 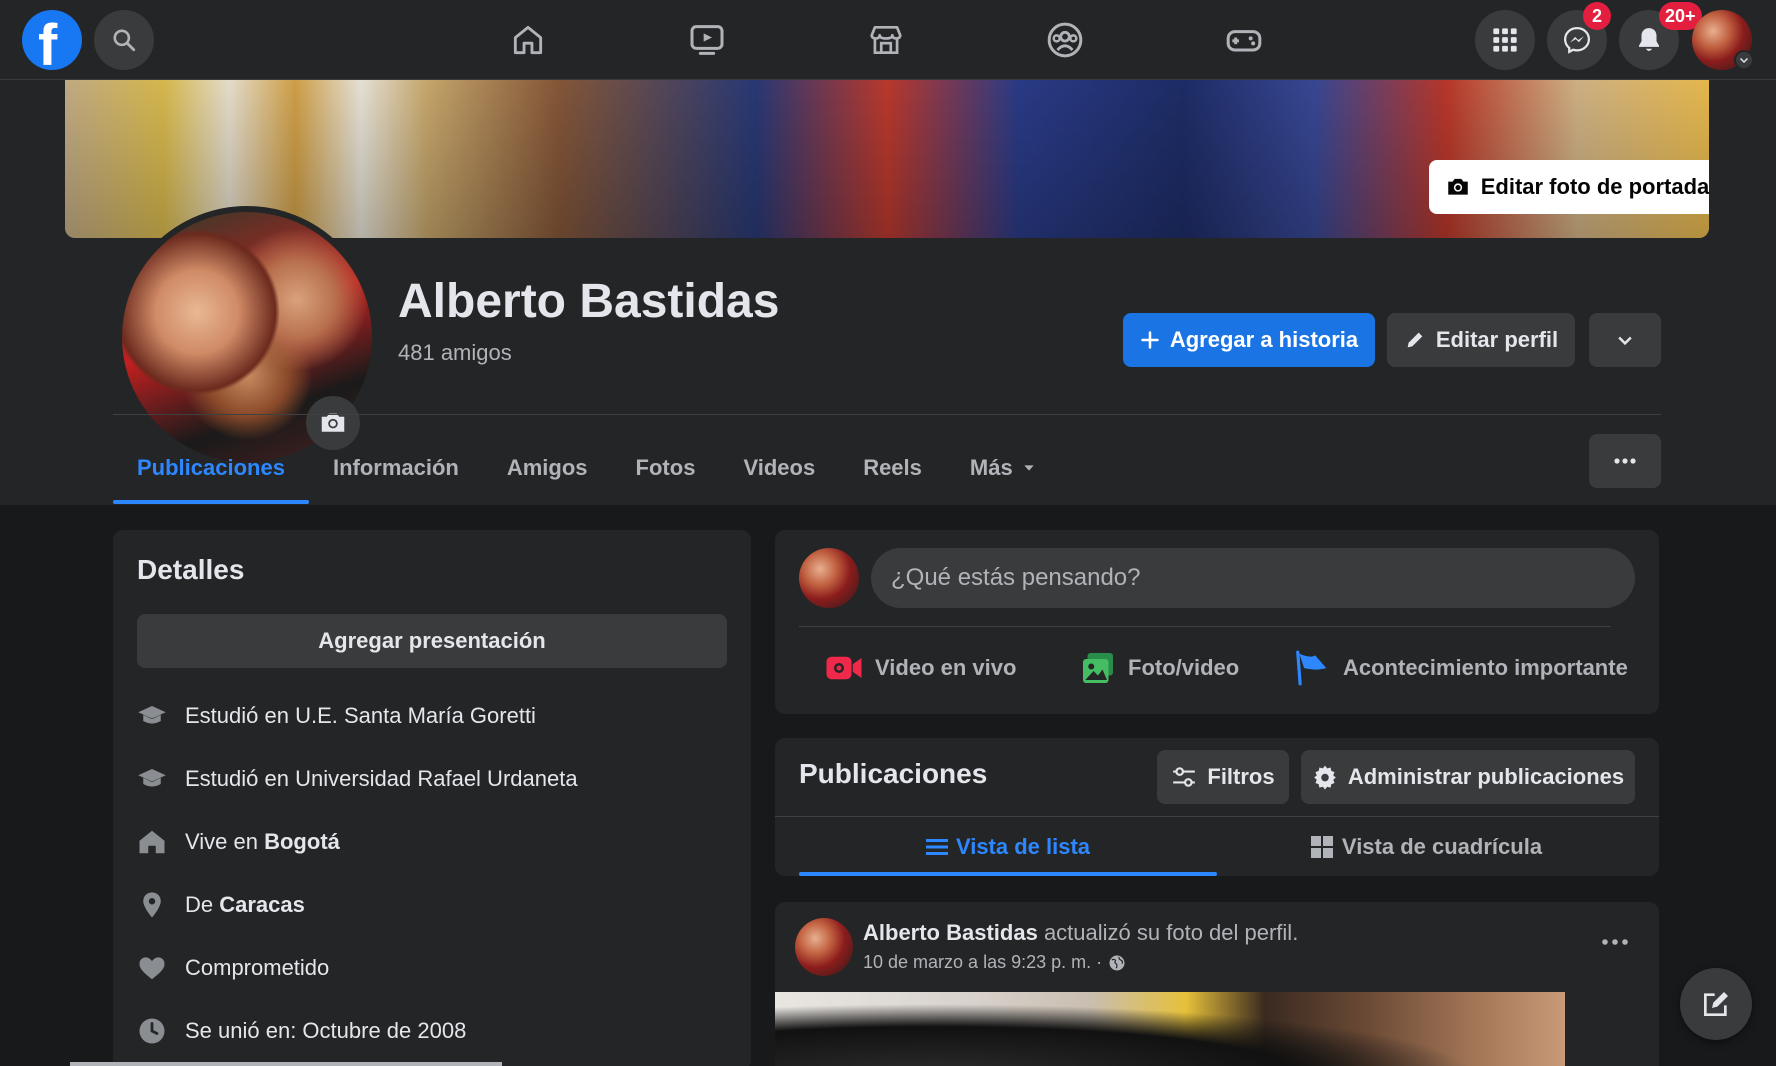 What do you see at coordinates (152, 905) in the screenshot?
I see `location-pin-icon` at bounding box center [152, 905].